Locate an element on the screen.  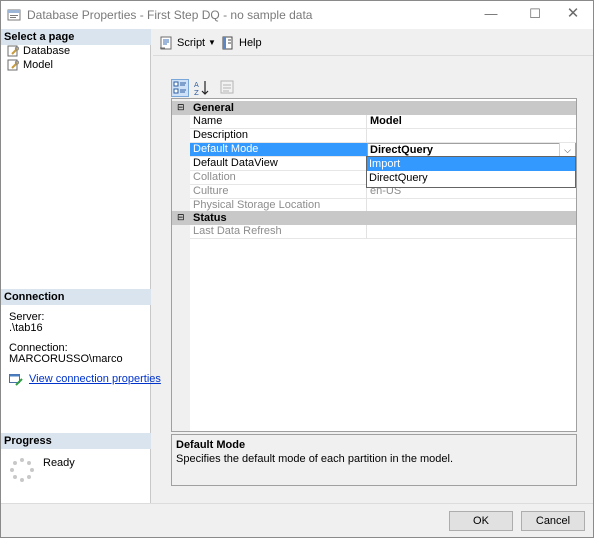
grid-margin is located at coordinates (181, 265).